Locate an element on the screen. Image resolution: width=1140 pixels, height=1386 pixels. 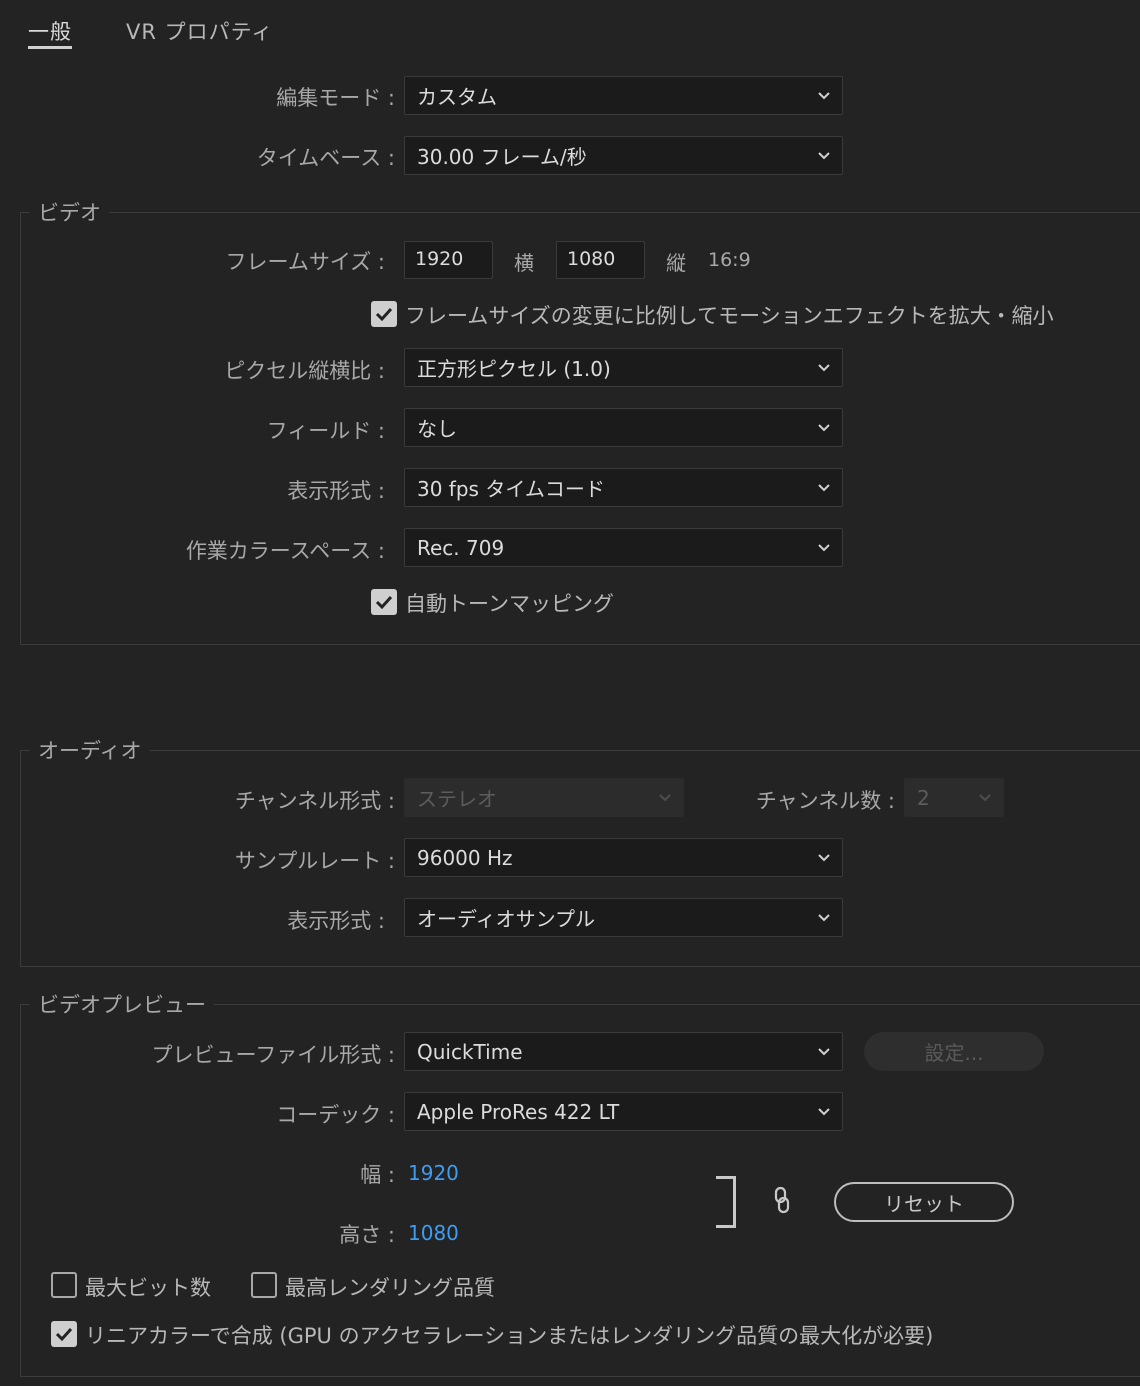
video-section-border-left is located at coordinates (20, 428).